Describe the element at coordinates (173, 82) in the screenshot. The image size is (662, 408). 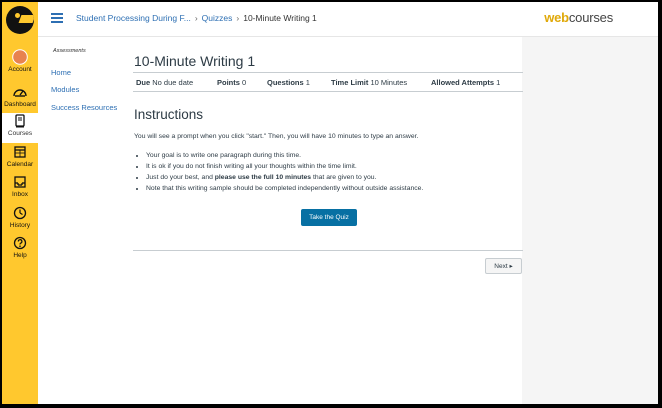
I see `due-value: No due date` at that location.